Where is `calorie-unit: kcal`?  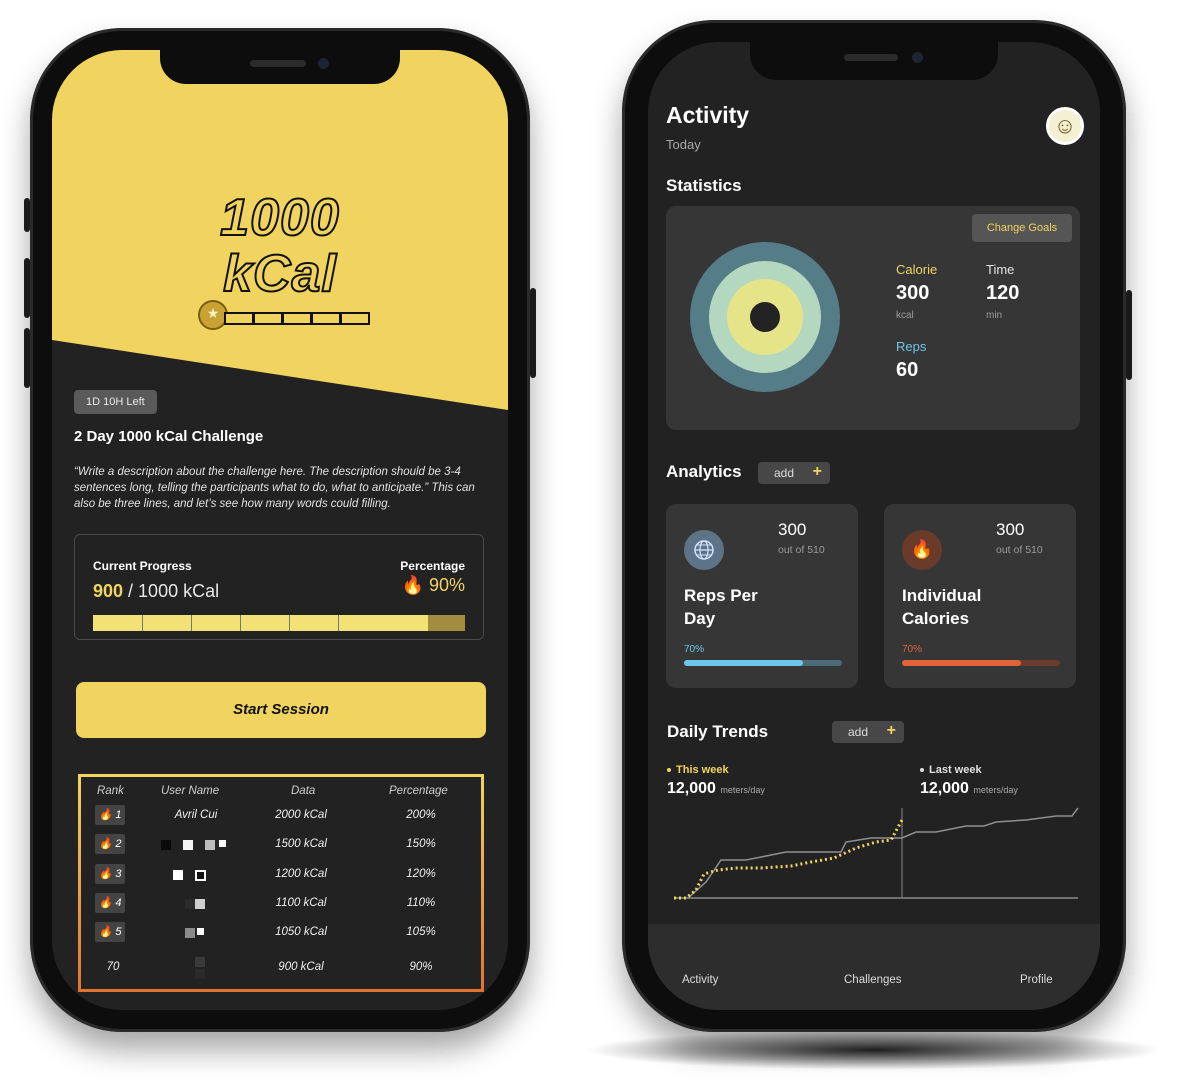 calorie-unit: kcal is located at coordinates (905, 315).